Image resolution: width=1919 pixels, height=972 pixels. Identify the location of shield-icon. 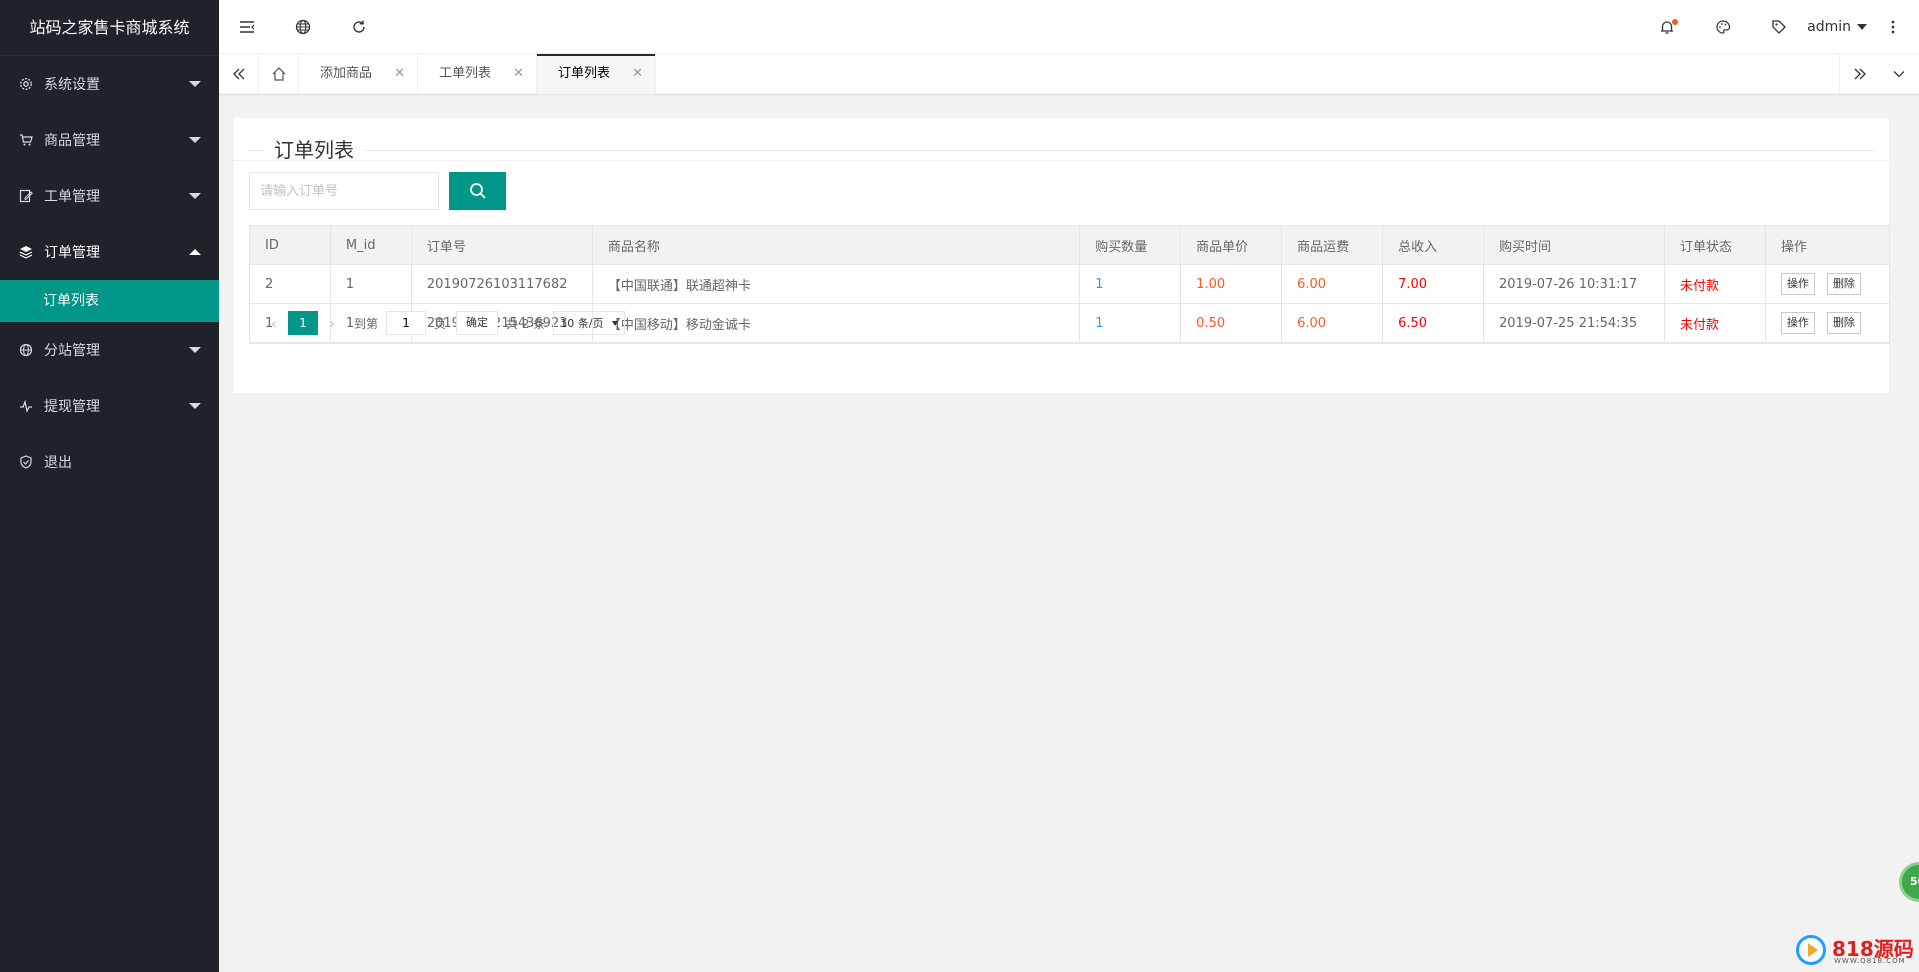
(26, 462).